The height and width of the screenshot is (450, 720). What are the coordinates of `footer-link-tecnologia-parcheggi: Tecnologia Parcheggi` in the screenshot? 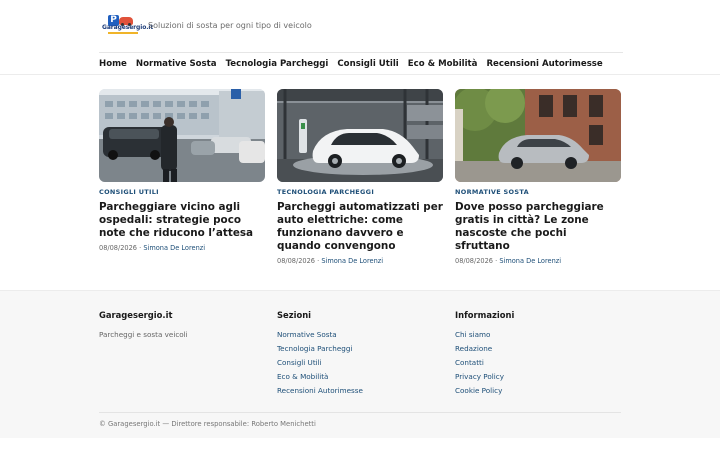 It's located at (314, 348).